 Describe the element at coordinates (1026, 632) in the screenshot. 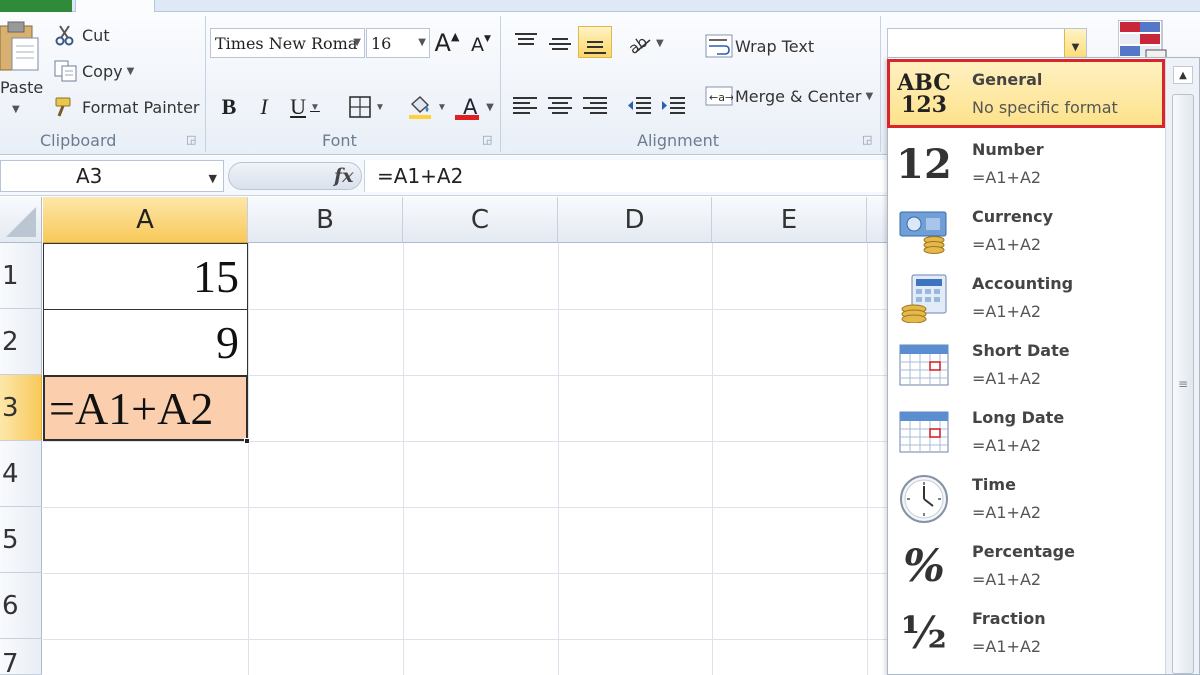

I see `format-option-fraction: ½ Fraction =A1+A2` at that location.